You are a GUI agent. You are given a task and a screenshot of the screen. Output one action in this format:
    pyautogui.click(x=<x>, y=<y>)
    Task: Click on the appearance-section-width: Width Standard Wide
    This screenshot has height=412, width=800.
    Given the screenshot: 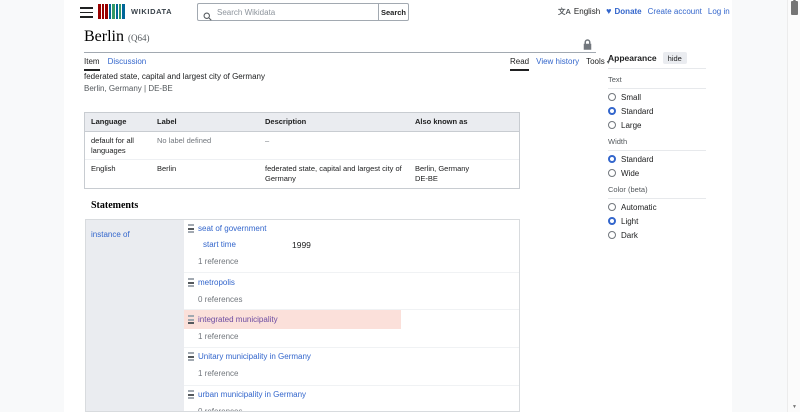 What is the action you would take?
    pyautogui.click(x=657, y=158)
    